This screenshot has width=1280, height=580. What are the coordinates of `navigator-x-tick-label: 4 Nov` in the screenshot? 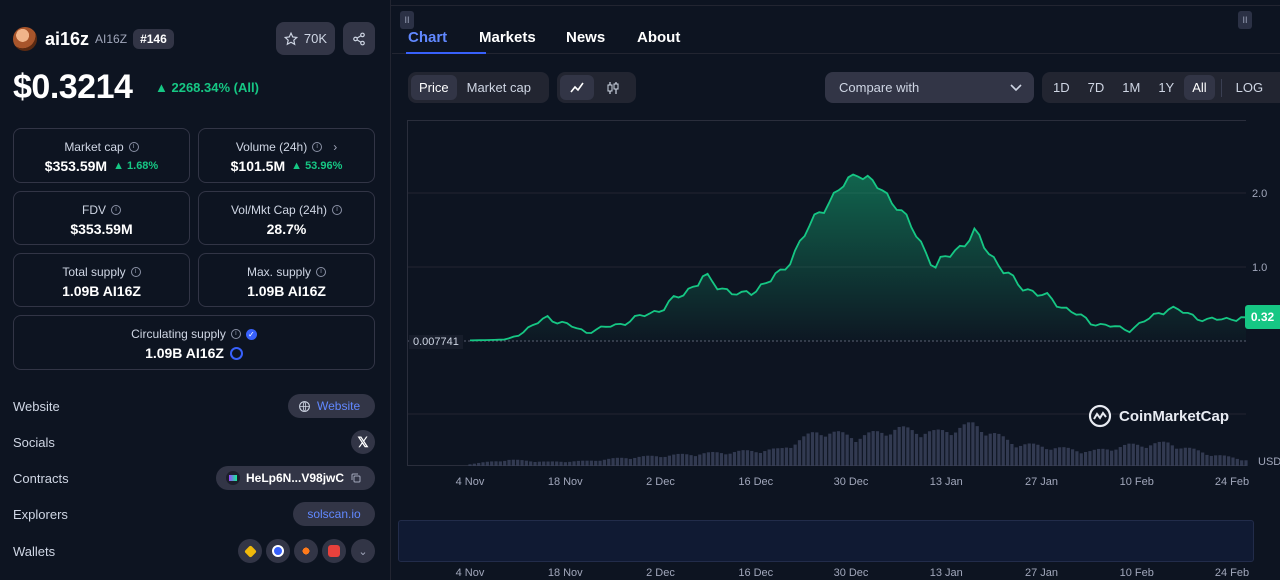 It's located at (470, 573).